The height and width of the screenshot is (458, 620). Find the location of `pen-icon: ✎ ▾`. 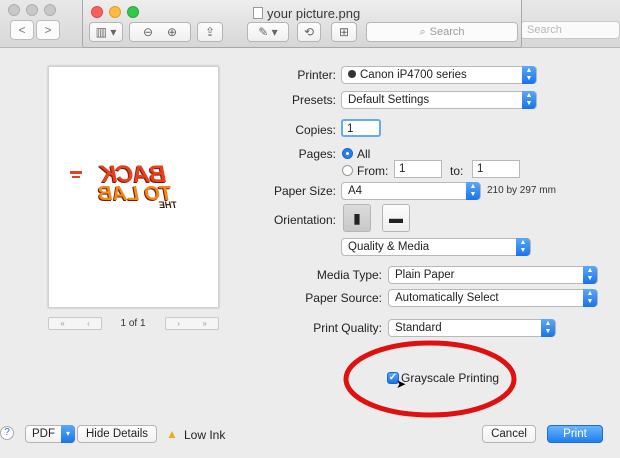

pen-icon: ✎ ▾ is located at coordinates (268, 32).